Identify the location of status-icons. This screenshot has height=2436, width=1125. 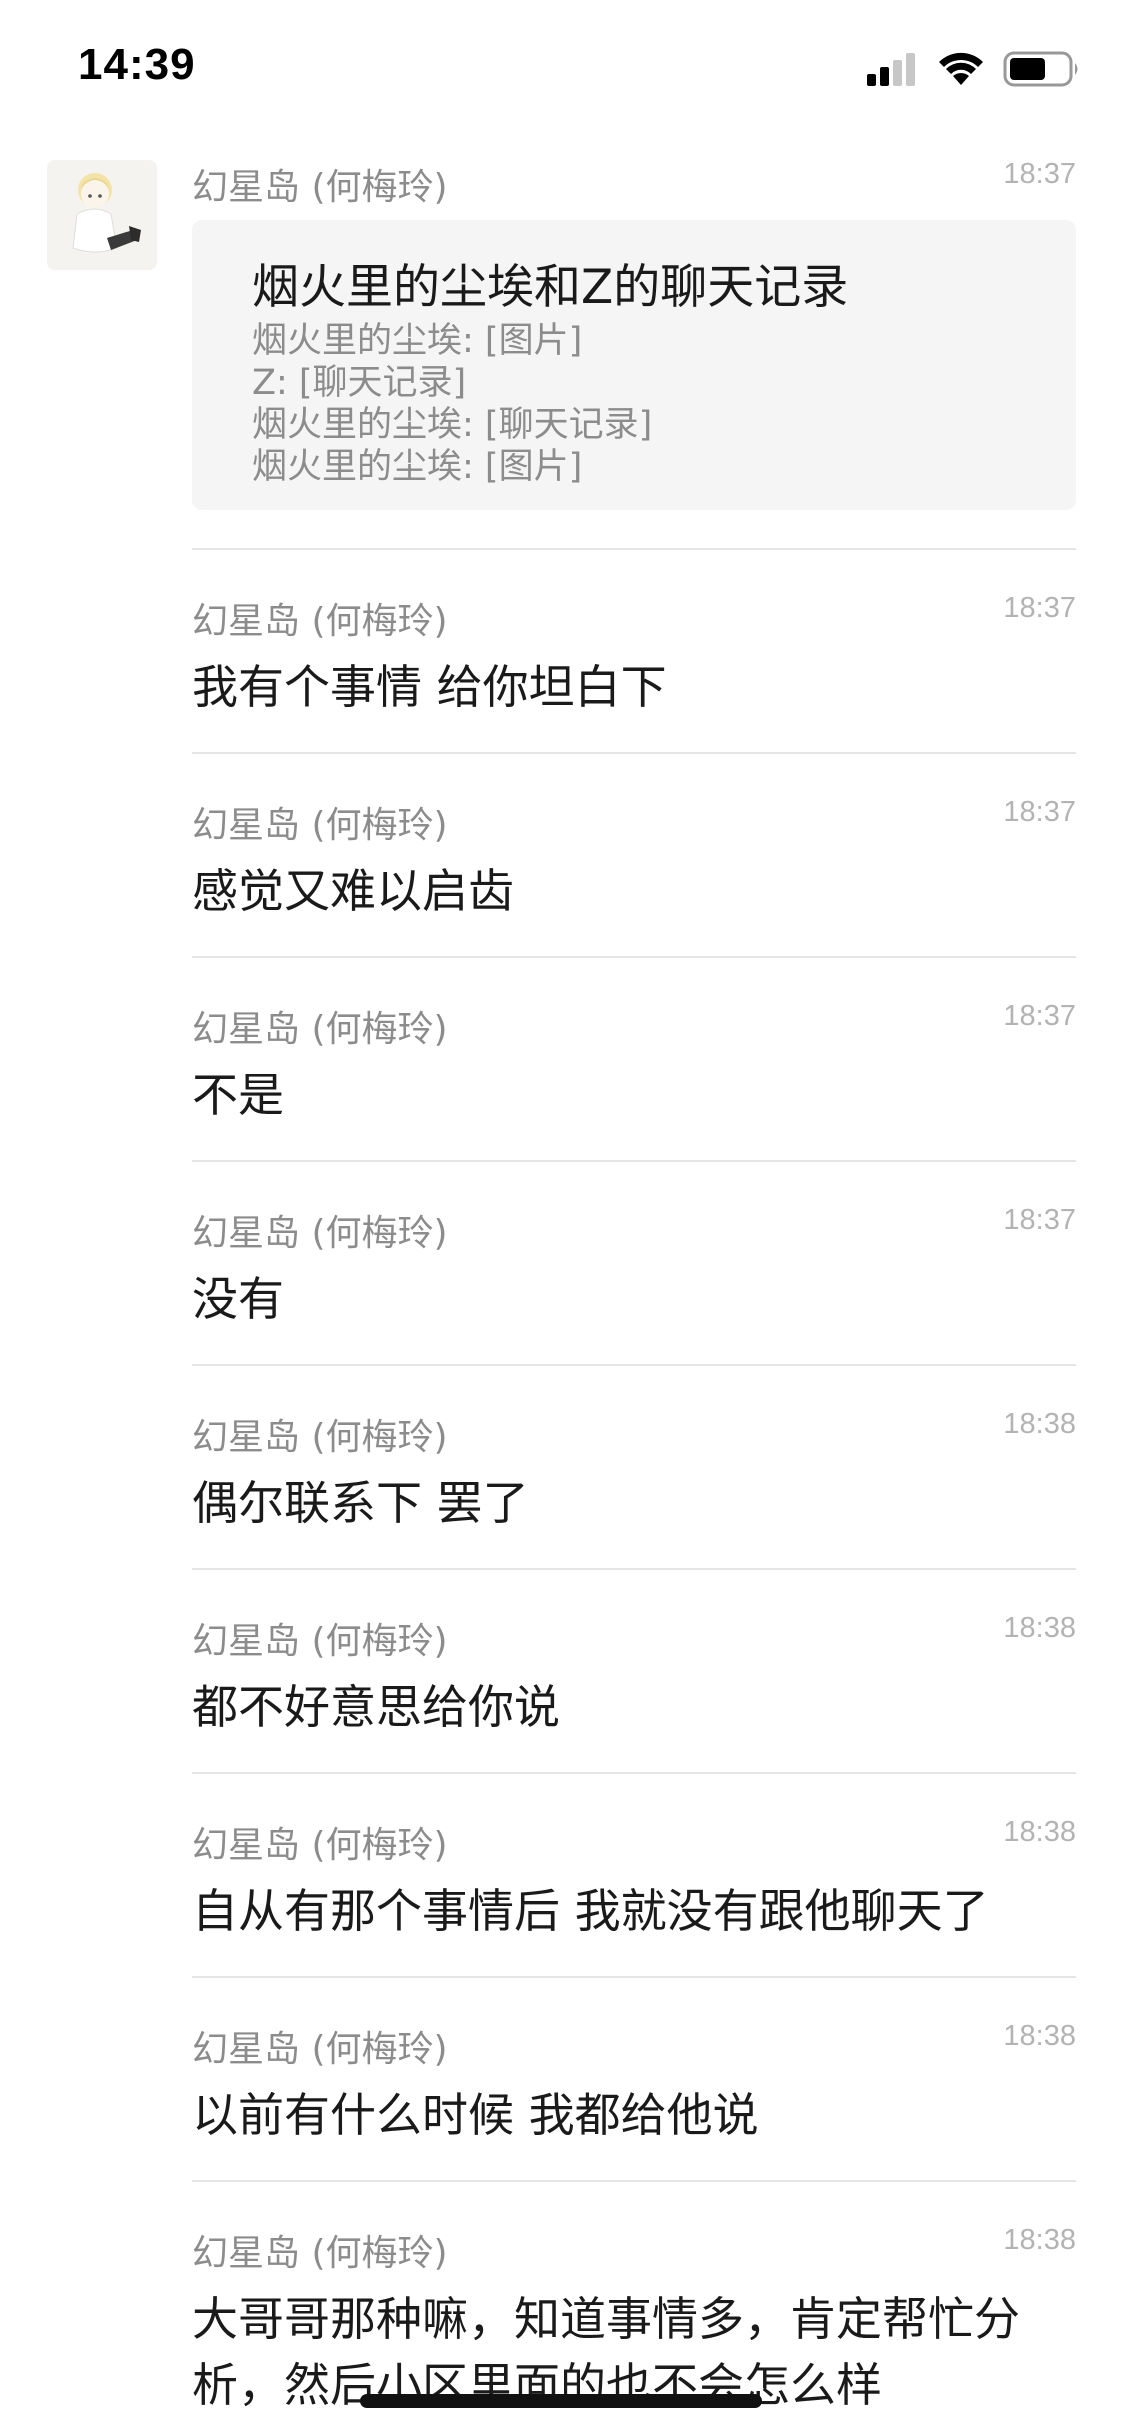
(973, 69).